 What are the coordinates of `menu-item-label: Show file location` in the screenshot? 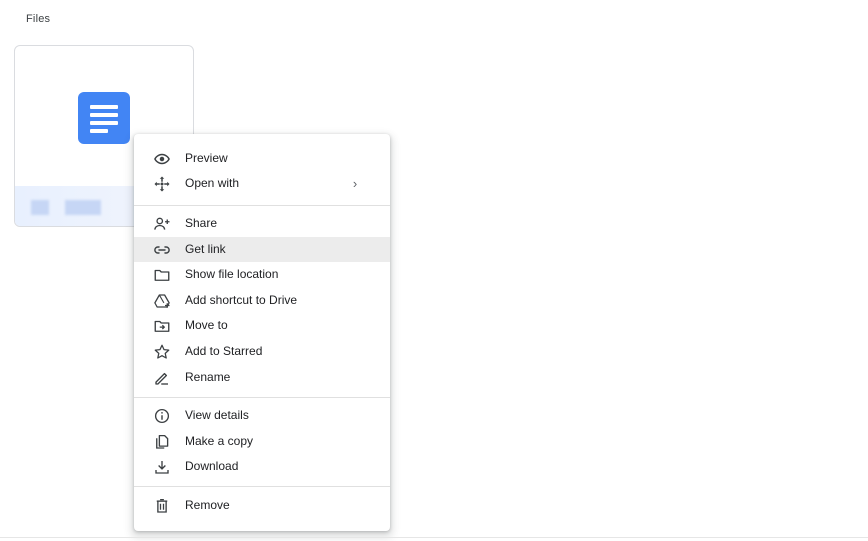 It's located at (232, 274).